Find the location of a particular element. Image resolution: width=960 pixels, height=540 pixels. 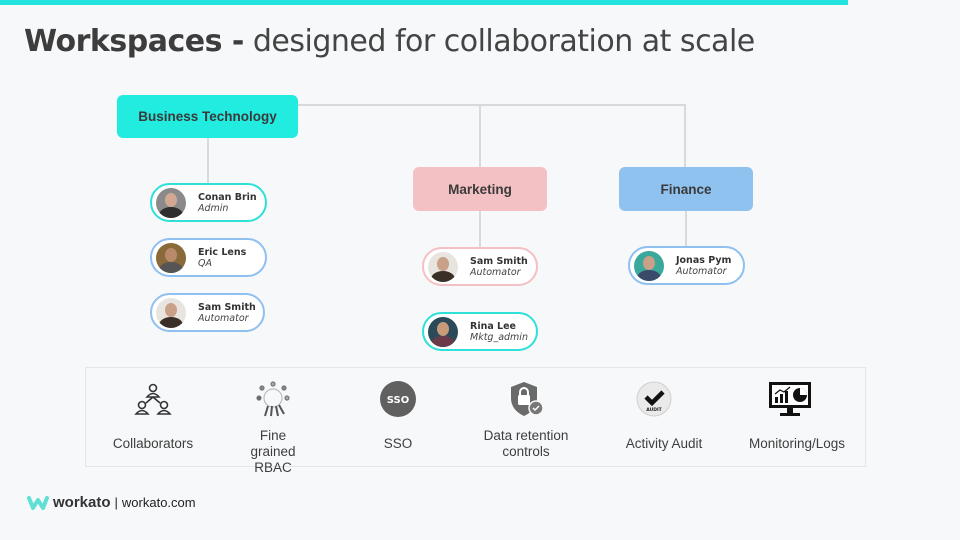

collaborators-icon is located at coordinates (153, 399).